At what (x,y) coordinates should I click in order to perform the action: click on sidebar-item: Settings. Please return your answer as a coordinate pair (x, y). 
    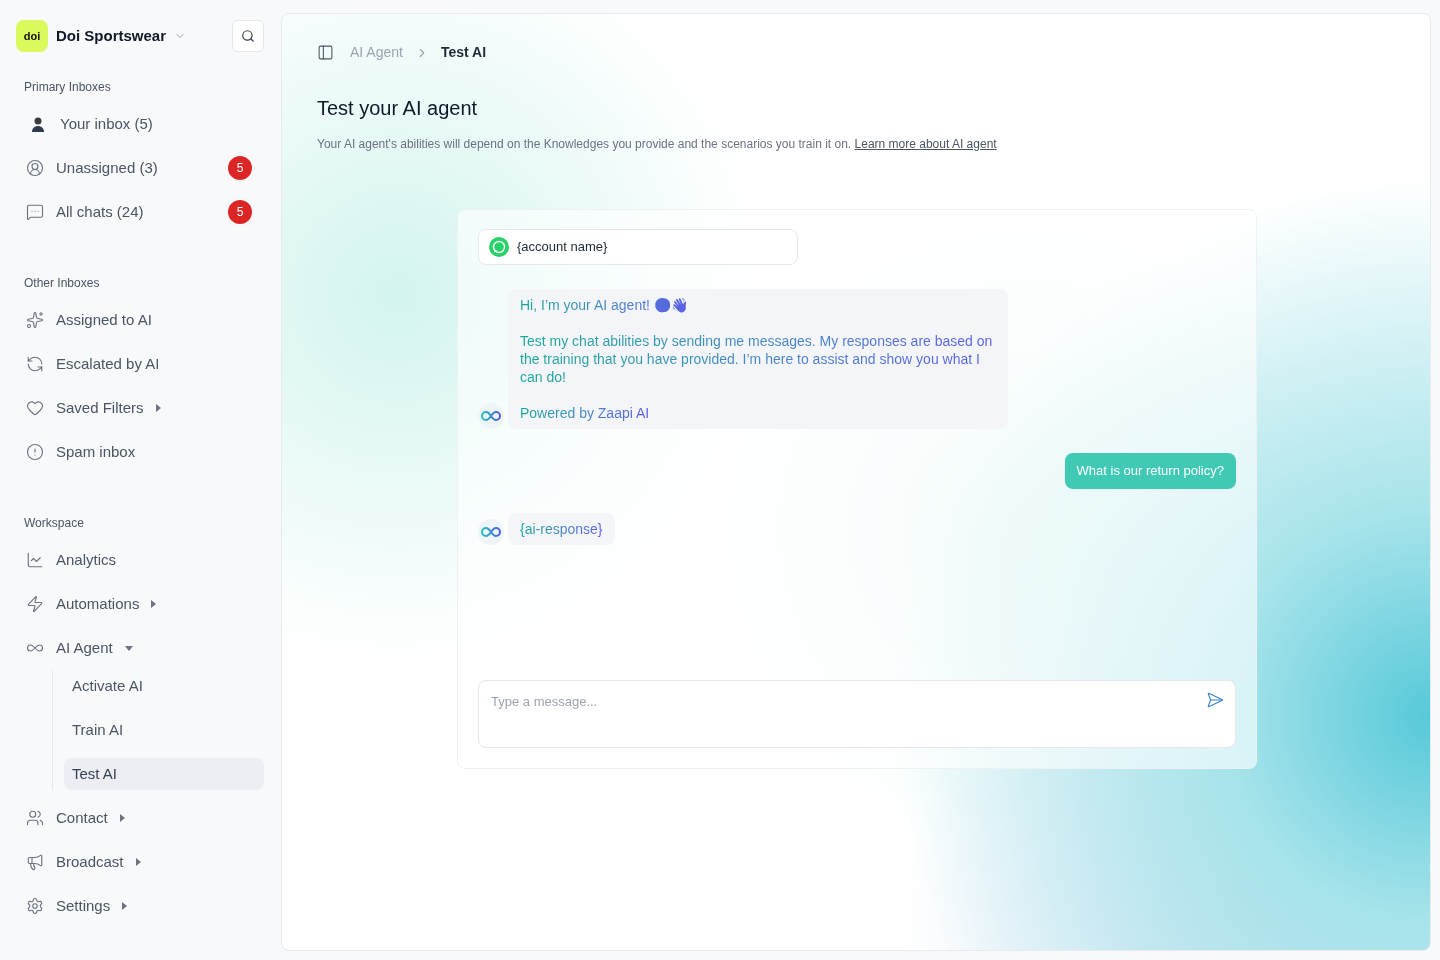
    Looking at the image, I should click on (140, 906).